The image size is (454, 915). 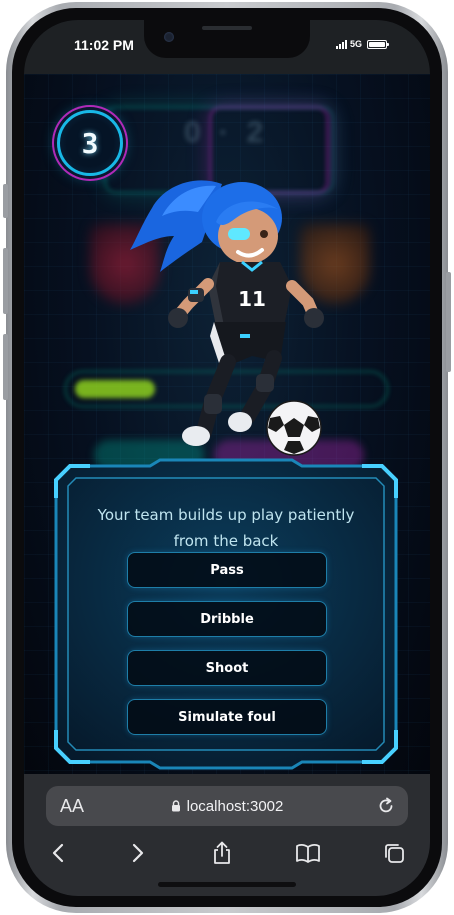 I want to click on share-button, so click(x=222, y=853).